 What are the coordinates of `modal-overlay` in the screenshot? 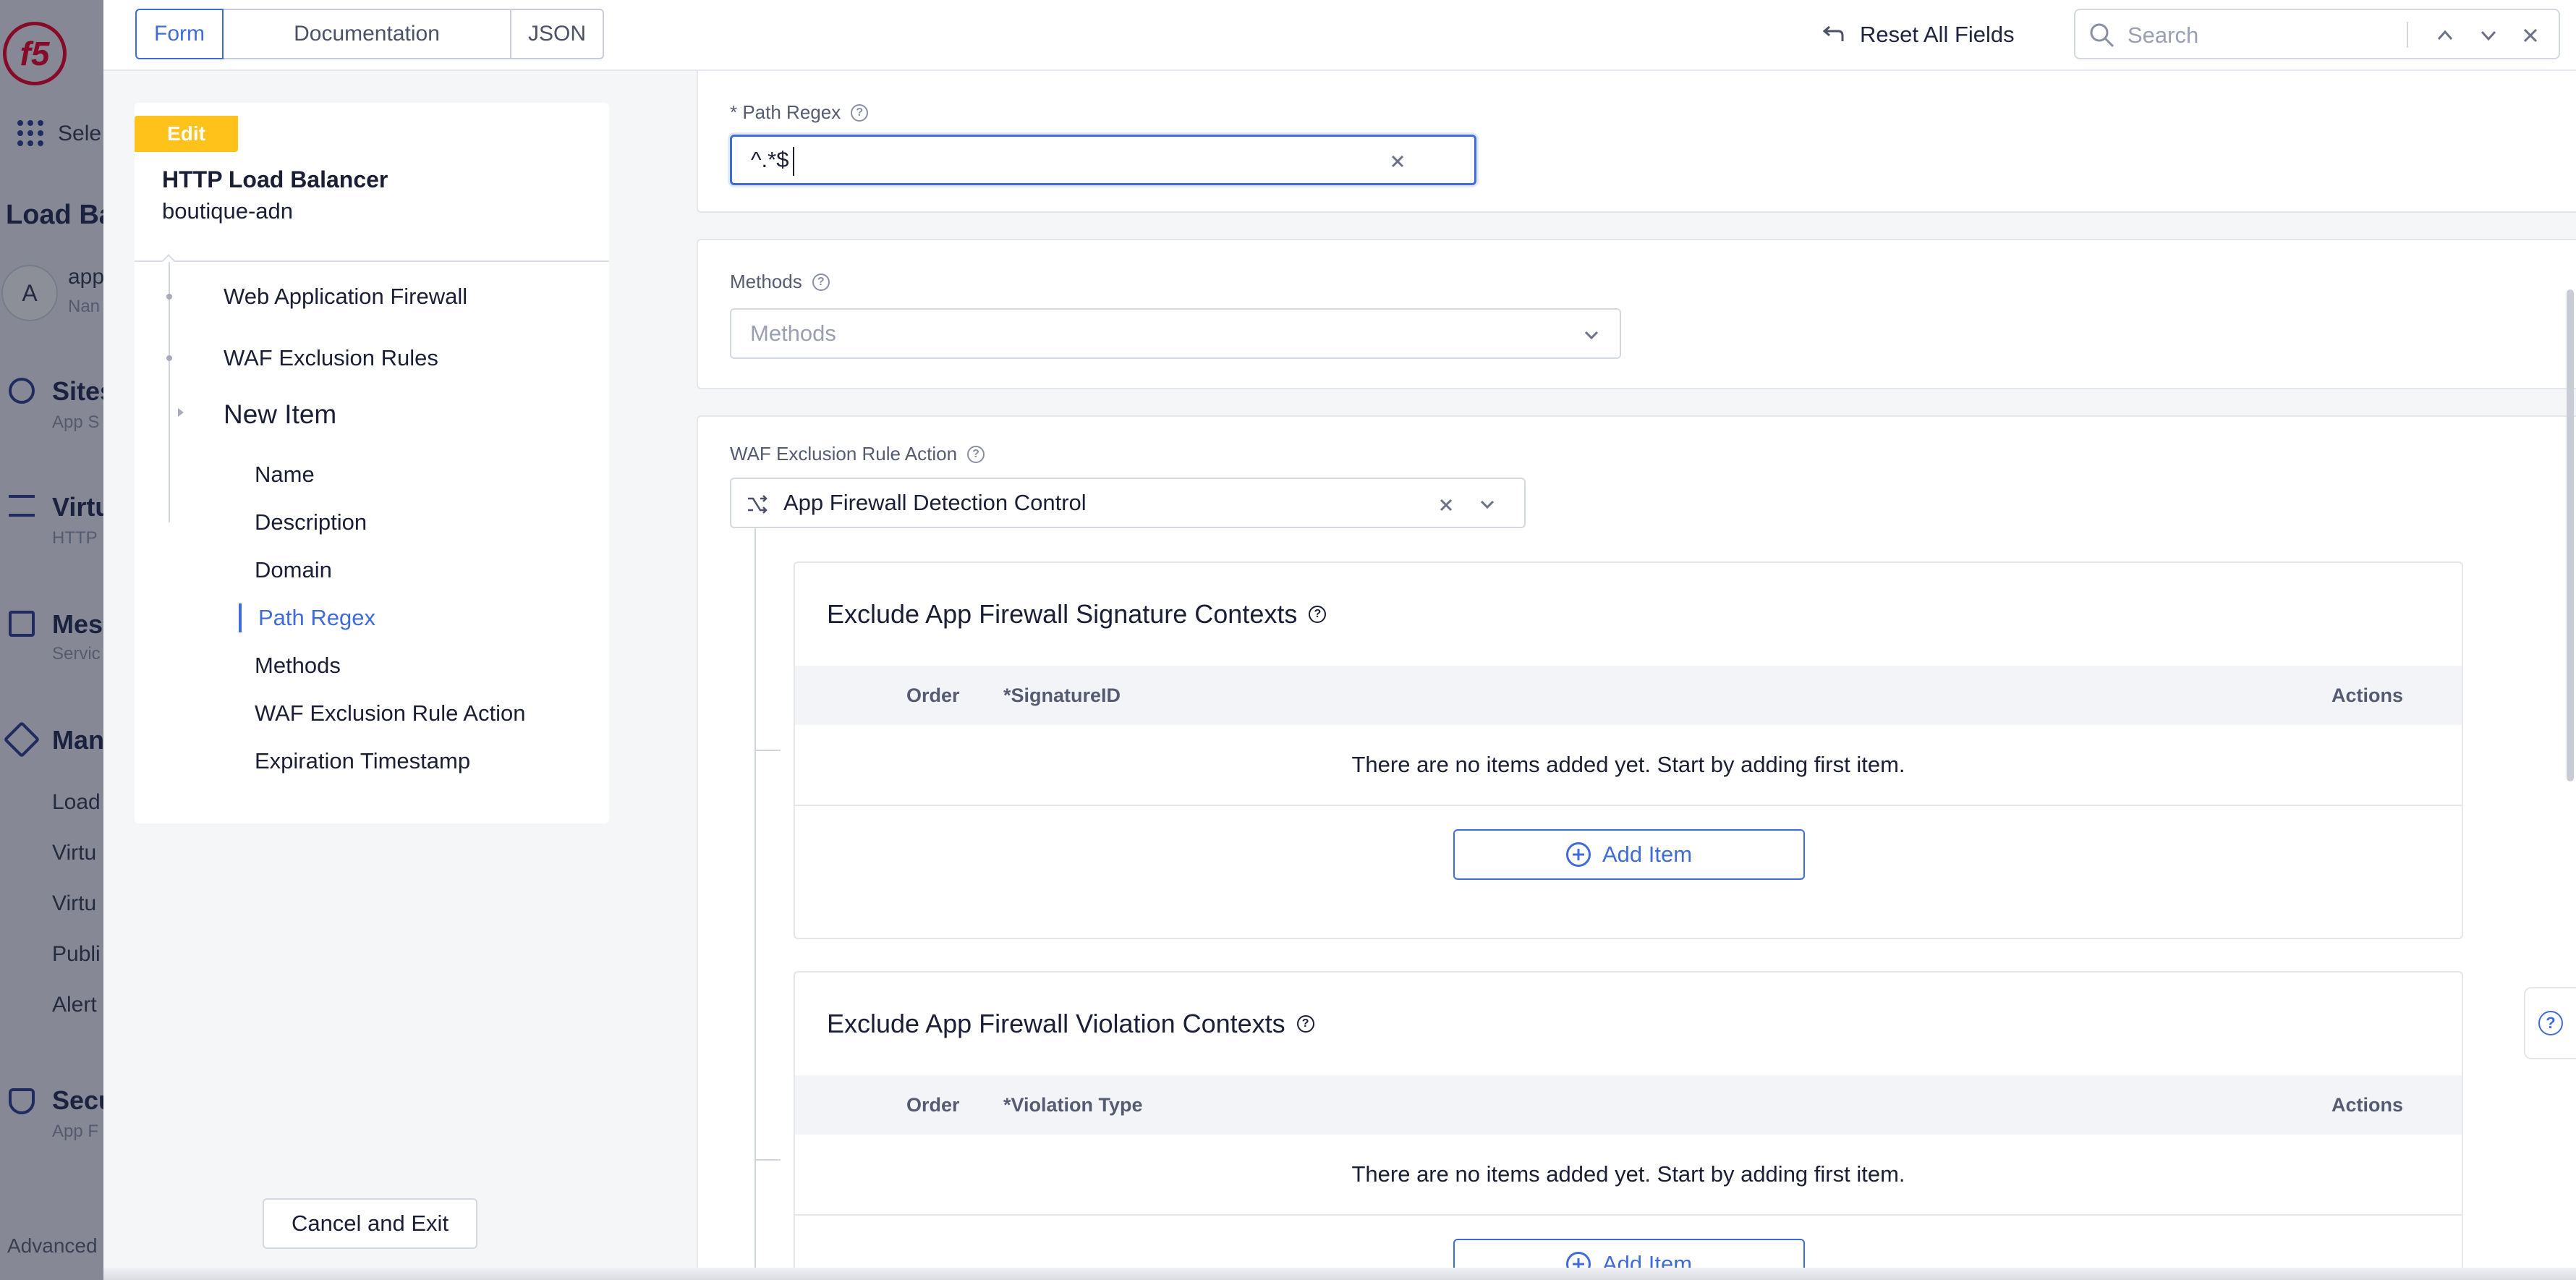 It's located at (51, 640).